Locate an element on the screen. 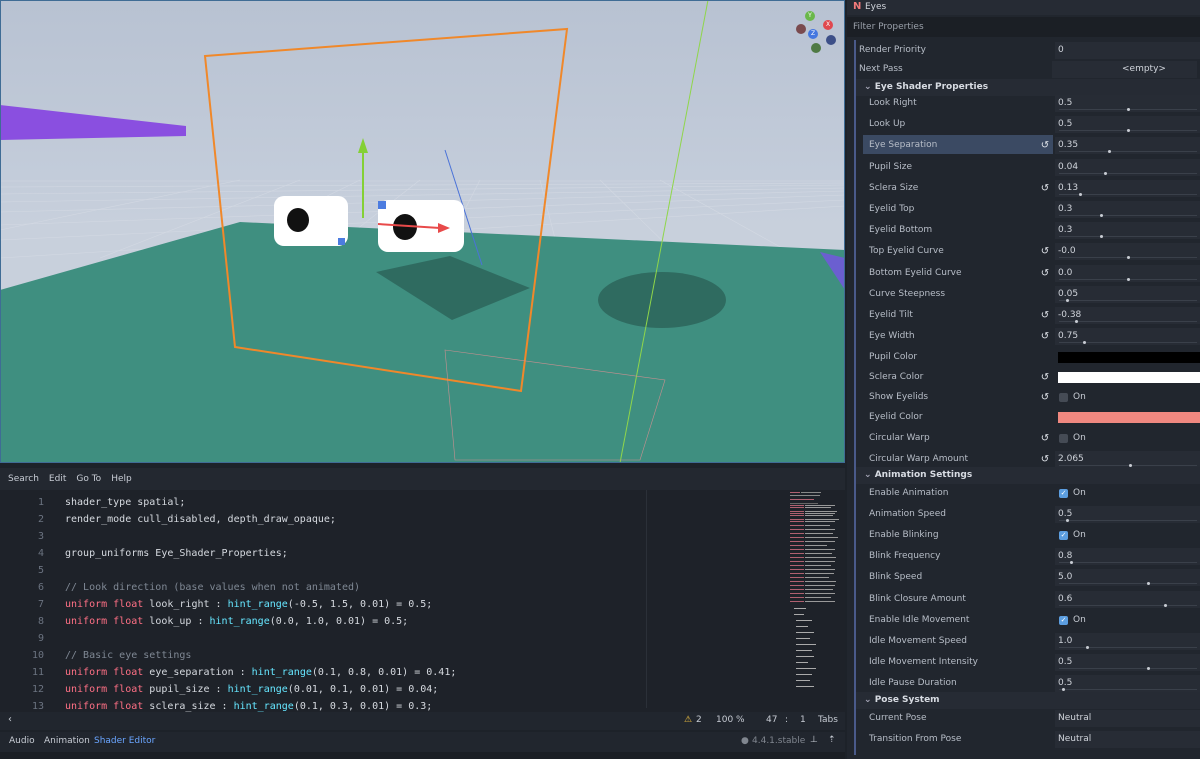 This screenshot has height=759, width=1200. menu-search: Search is located at coordinates (23, 479).